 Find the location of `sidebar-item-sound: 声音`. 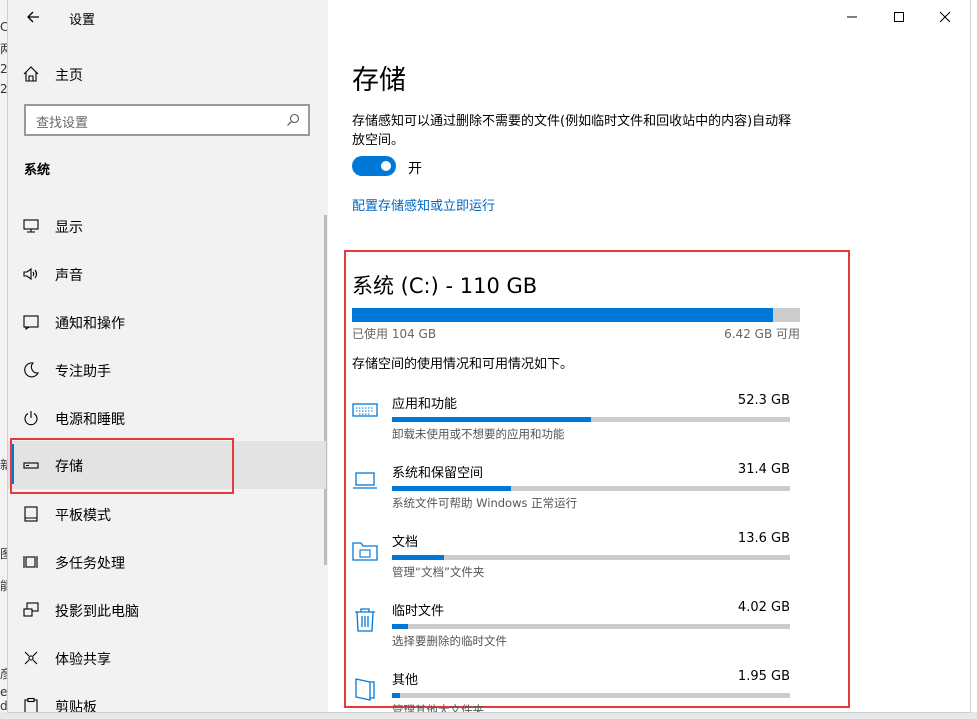

sidebar-item-sound: 声音 is located at coordinates (167, 274).